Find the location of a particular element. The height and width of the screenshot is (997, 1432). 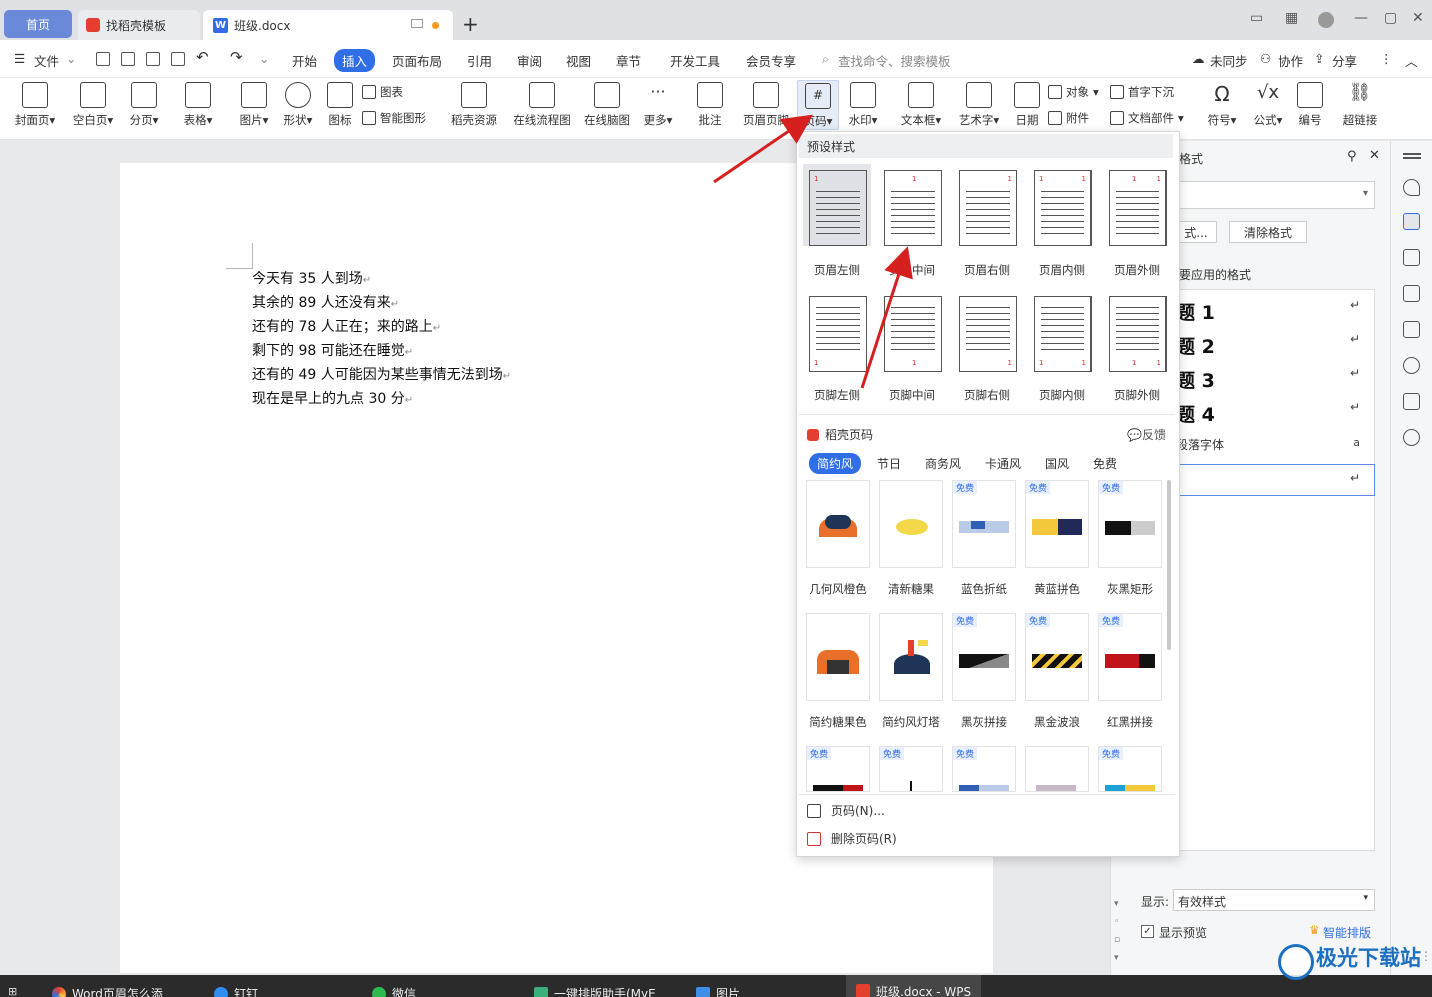

taskbar-item: 图片 is located at coordinates (718, 991).